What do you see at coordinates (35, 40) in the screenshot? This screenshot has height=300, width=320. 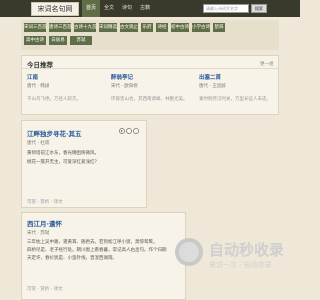 I see `tag-item: 高中古诗` at bounding box center [35, 40].